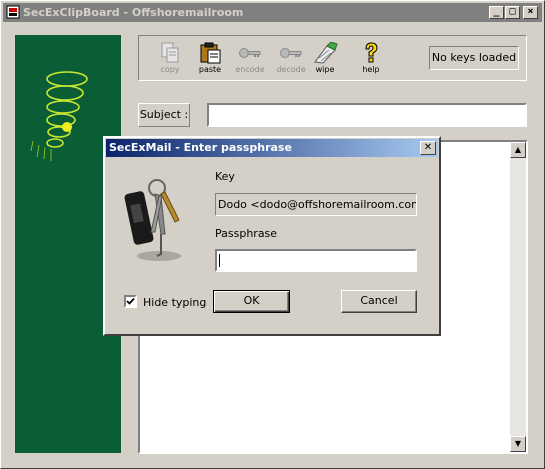 The height and width of the screenshot is (469, 545). Describe the element at coordinates (164, 115) in the screenshot. I see `subject-label: Subject :` at that location.